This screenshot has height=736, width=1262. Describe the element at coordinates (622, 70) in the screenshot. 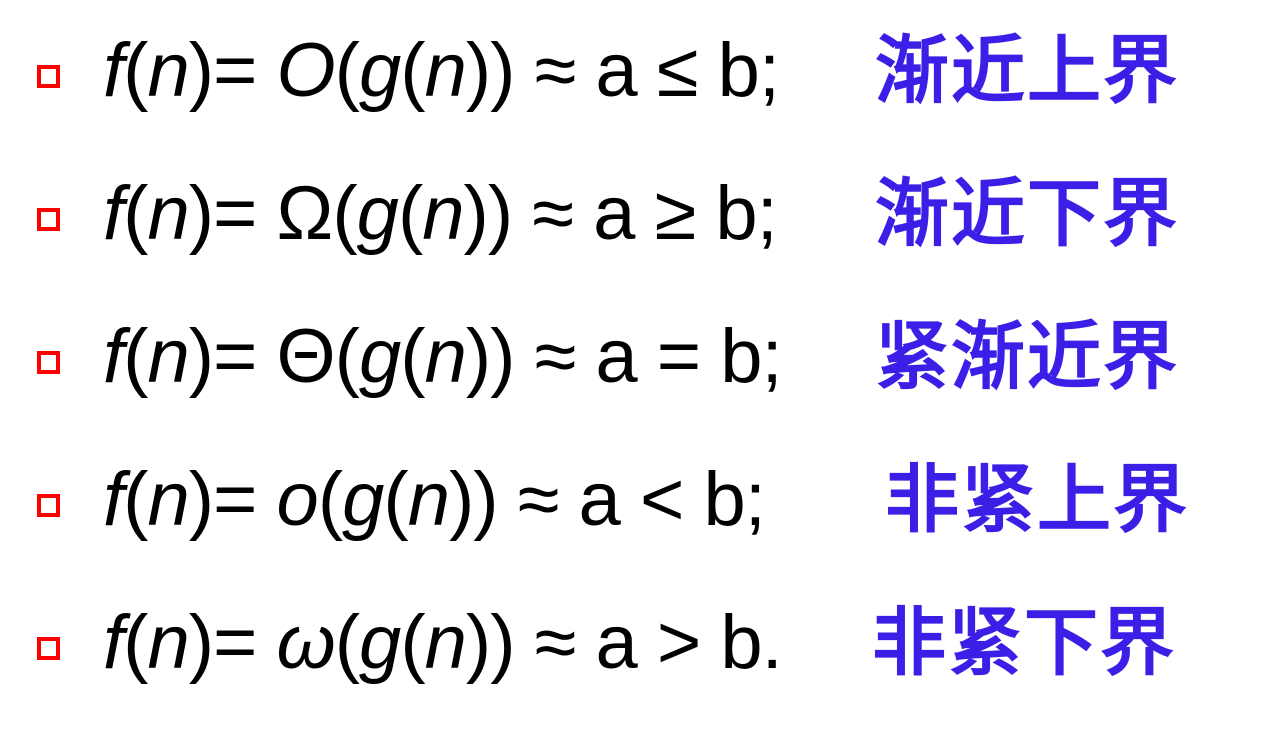

I see `relation-text: )) ≈ a ≤ b;` at that location.